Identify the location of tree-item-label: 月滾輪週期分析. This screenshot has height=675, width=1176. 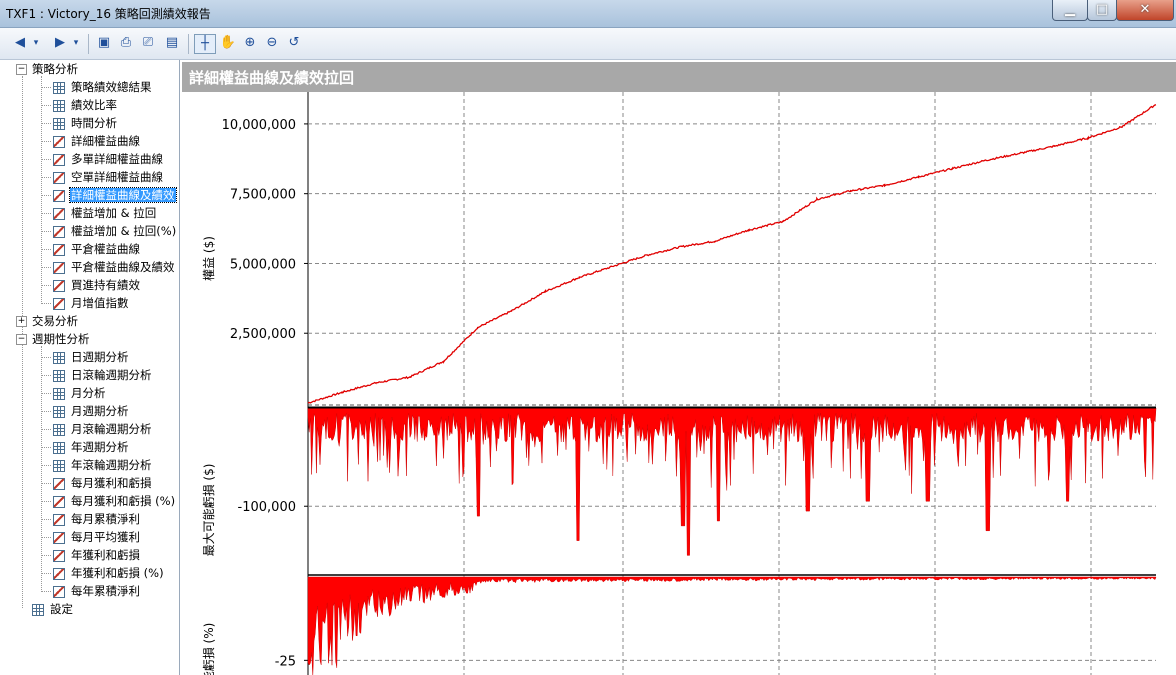
(111, 429).